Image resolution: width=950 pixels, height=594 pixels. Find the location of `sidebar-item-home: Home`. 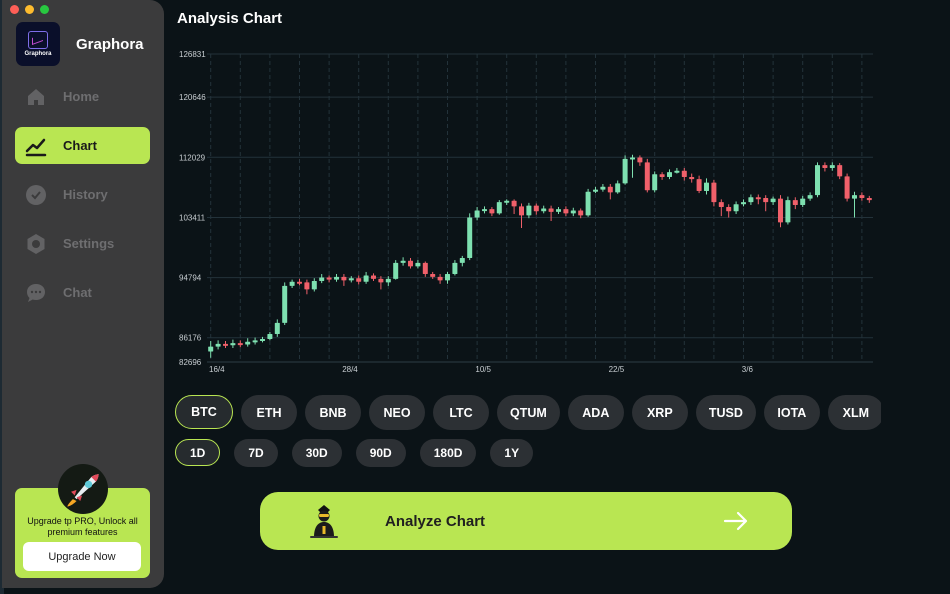

sidebar-item-home: Home is located at coordinates (82, 96).